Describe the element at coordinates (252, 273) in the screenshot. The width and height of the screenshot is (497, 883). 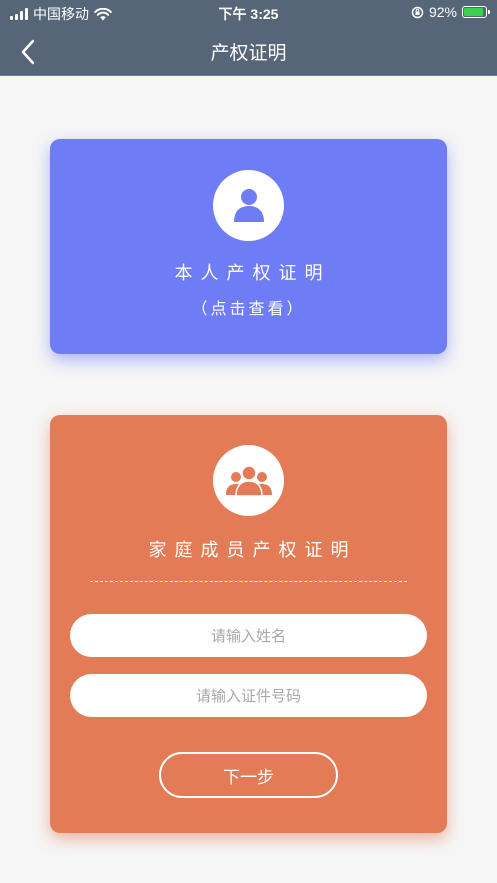
I see `self-card-title: 本人产权证明` at that location.